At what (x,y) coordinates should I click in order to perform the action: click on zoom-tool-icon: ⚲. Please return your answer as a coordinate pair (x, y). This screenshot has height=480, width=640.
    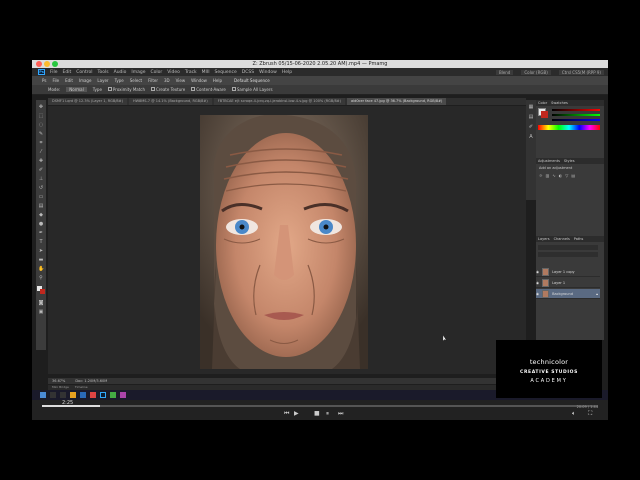
    Looking at the image, I should click on (41, 278).